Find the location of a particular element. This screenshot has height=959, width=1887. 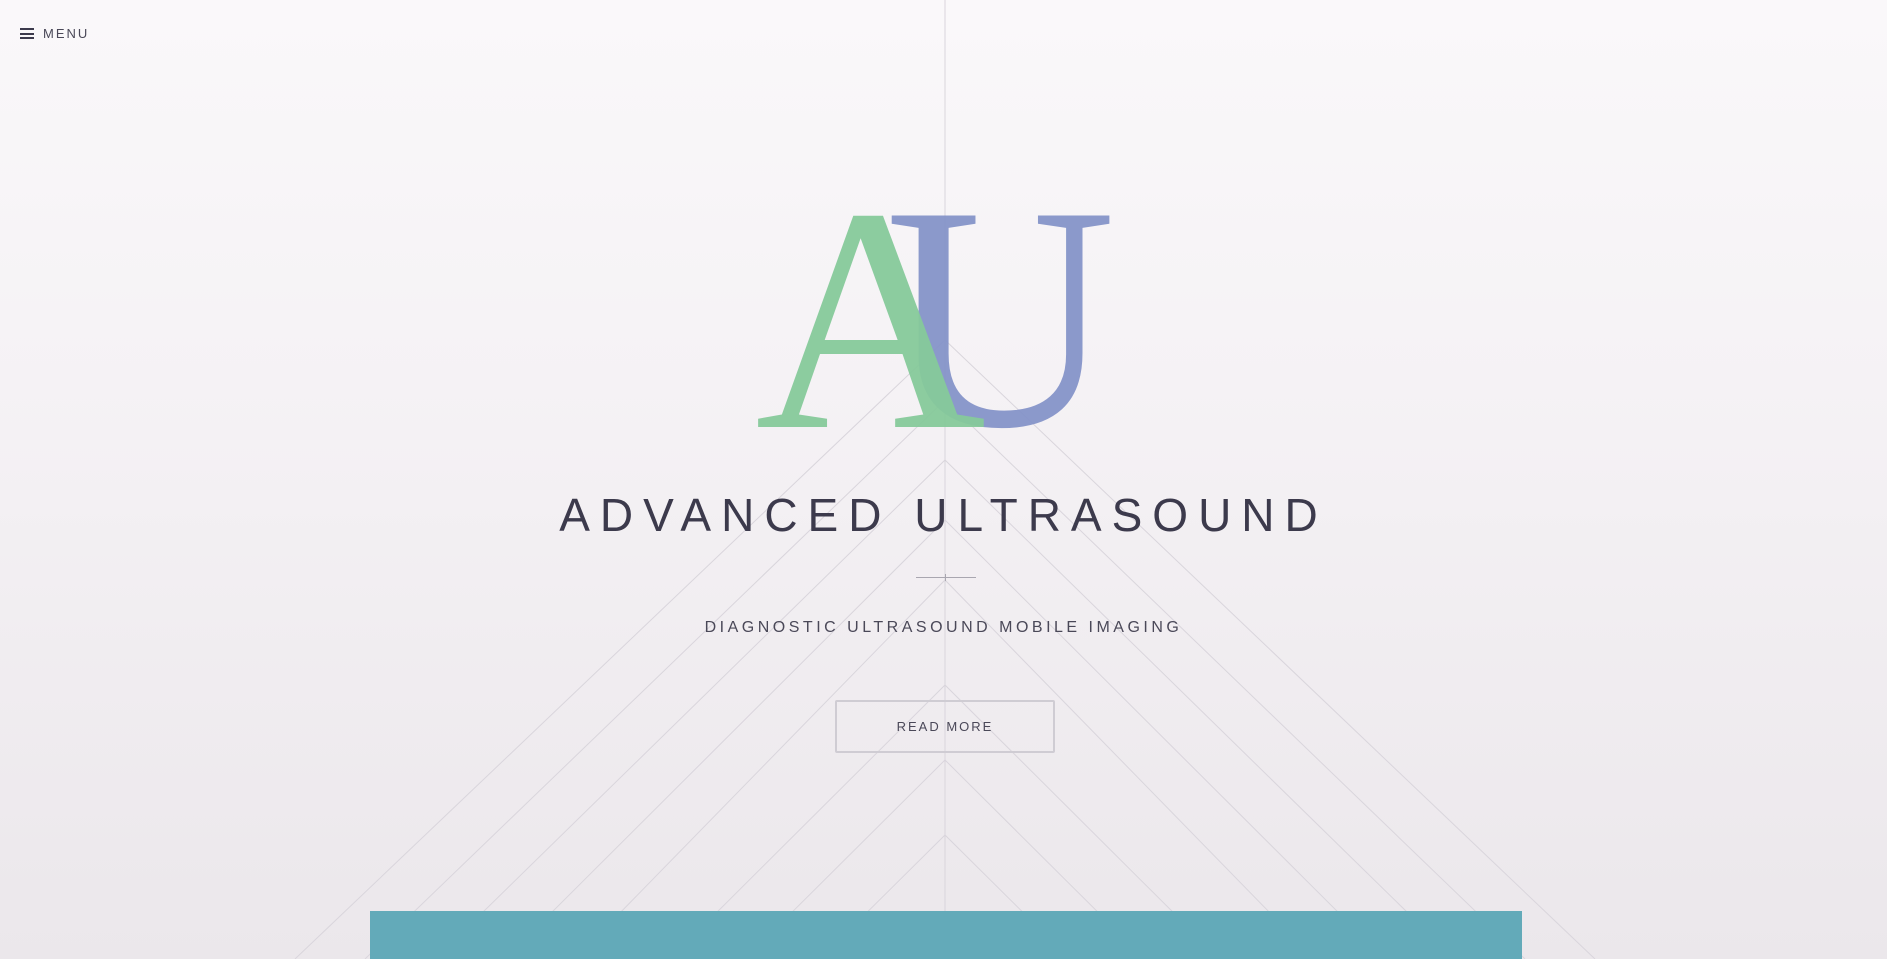

read-more-button: READ MORE is located at coordinates (945, 726).